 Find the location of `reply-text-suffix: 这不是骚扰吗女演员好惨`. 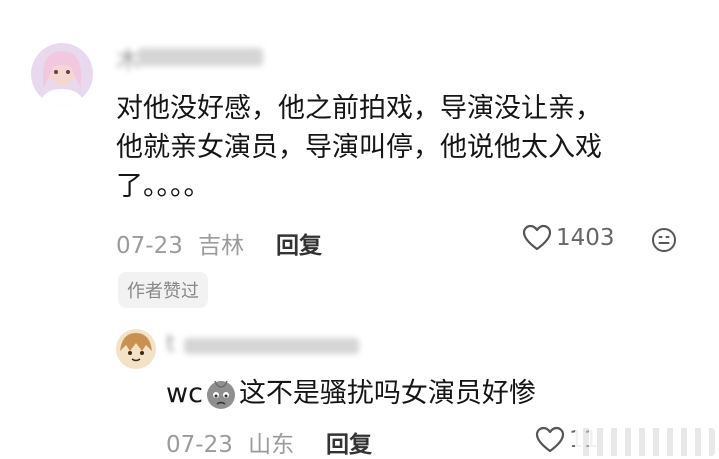

reply-text-suffix: 这不是骚扰吗女演员好惨 is located at coordinates (387, 393).